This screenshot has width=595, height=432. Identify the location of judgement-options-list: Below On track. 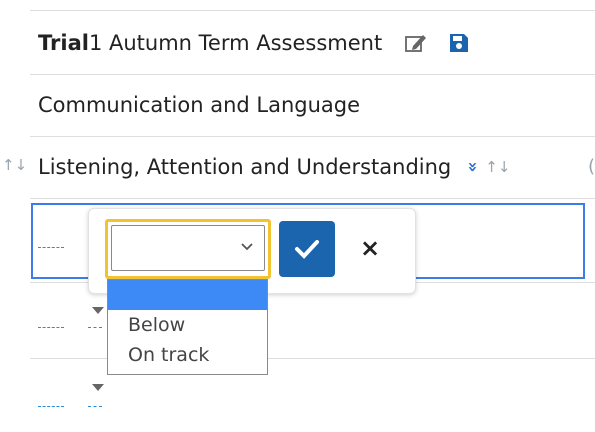
(187, 327).